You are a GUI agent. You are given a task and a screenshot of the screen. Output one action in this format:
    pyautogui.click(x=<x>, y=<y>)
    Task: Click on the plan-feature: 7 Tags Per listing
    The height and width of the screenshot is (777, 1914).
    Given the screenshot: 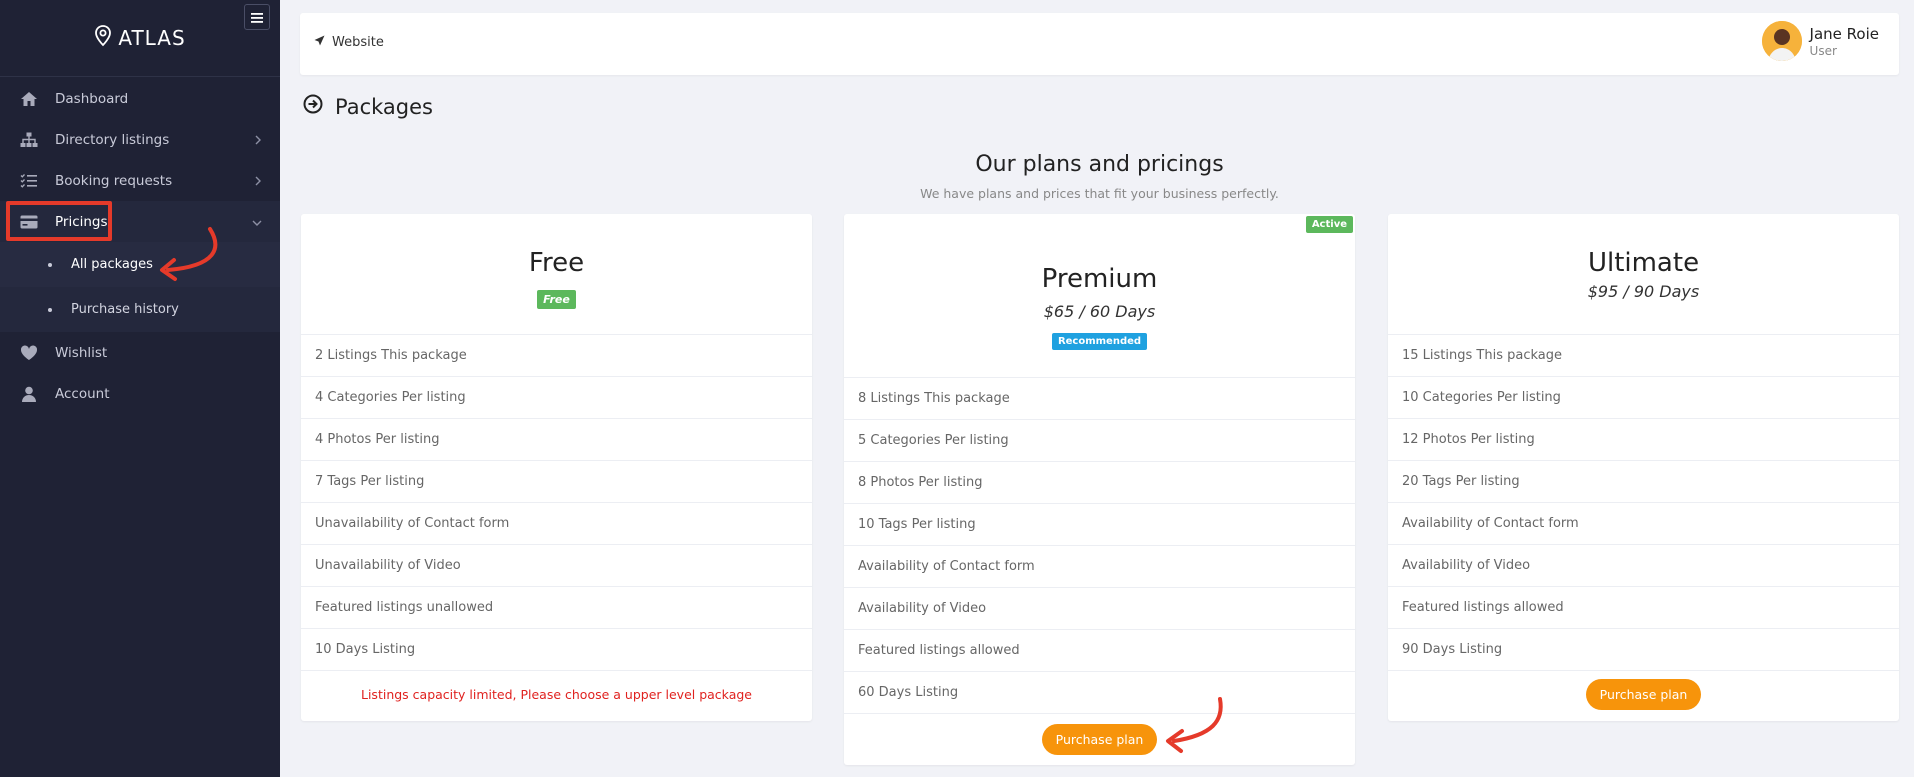 What is the action you would take?
    pyautogui.click(x=556, y=482)
    